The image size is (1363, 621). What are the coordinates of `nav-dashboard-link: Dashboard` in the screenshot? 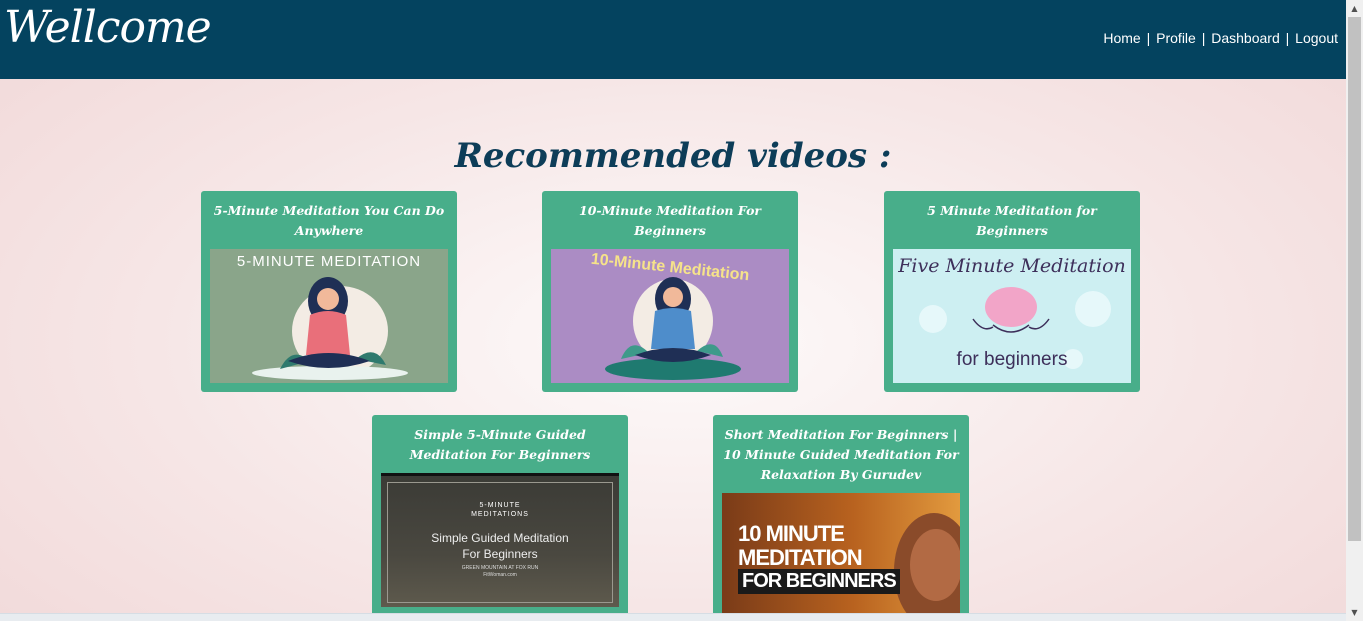 It's located at (1245, 38).